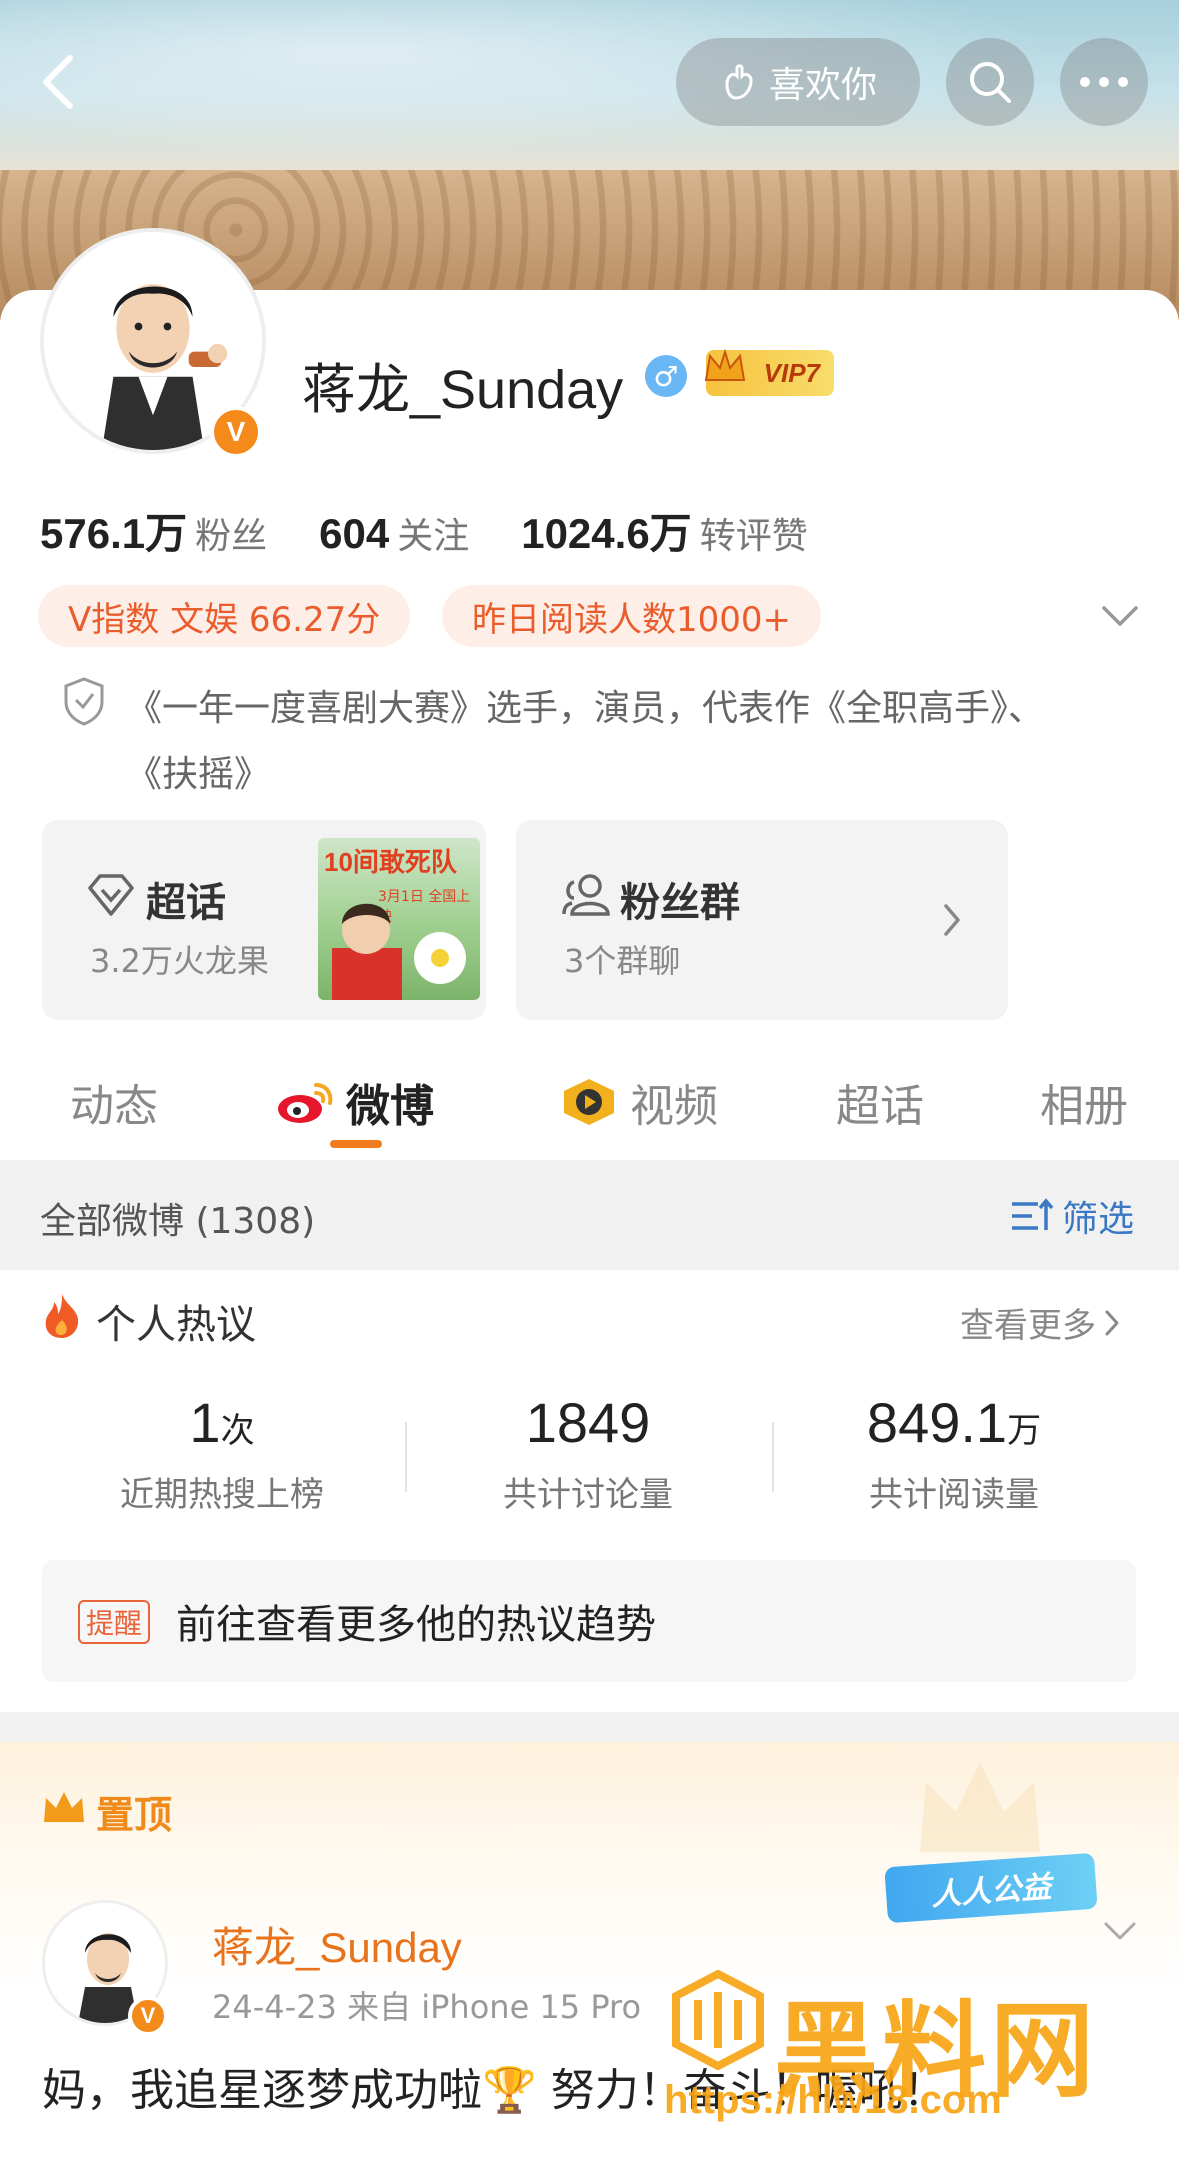 Image resolution: width=1179 pixels, height=2162 pixels. Describe the element at coordinates (833, 2100) in the screenshot. I see `watermark-url: https://hlw18.com` at that location.